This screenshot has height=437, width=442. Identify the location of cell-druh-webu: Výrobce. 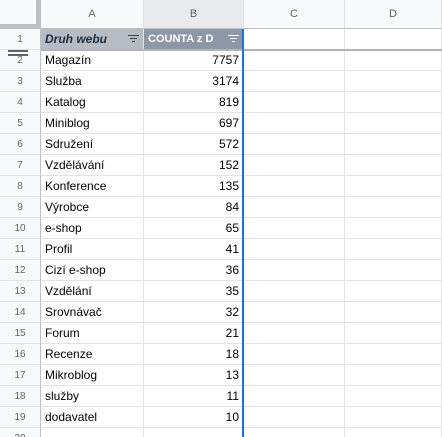
(92, 207).